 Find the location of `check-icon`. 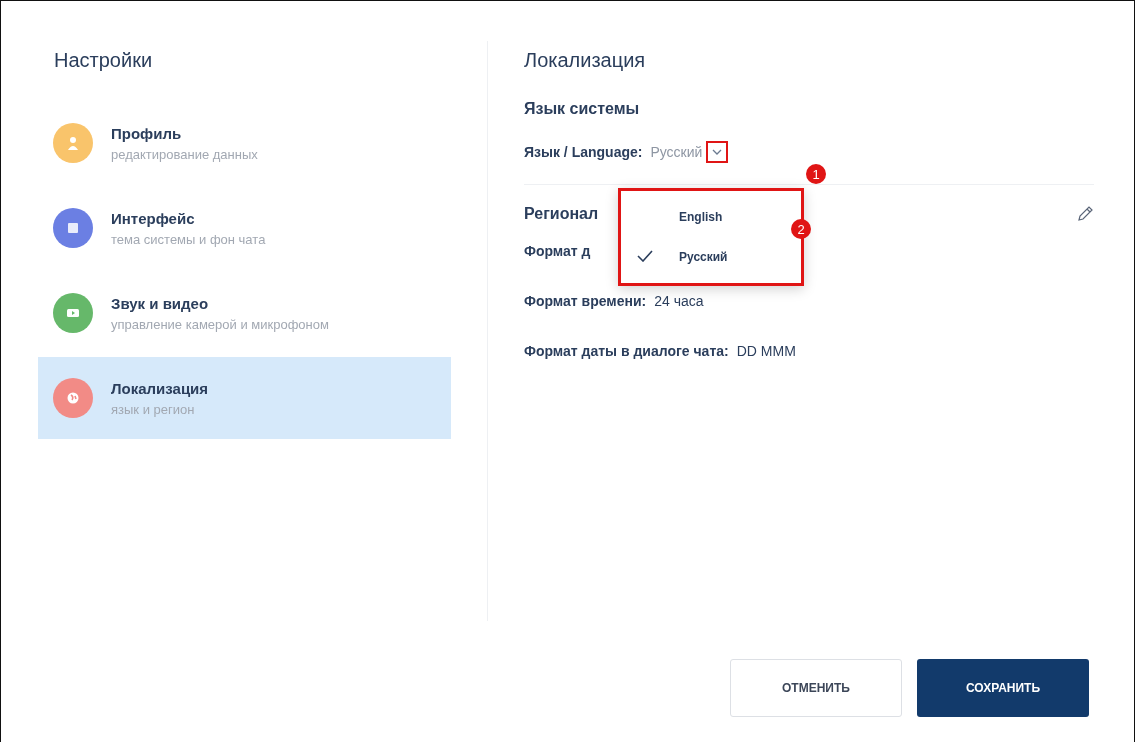

check-icon is located at coordinates (645, 256).